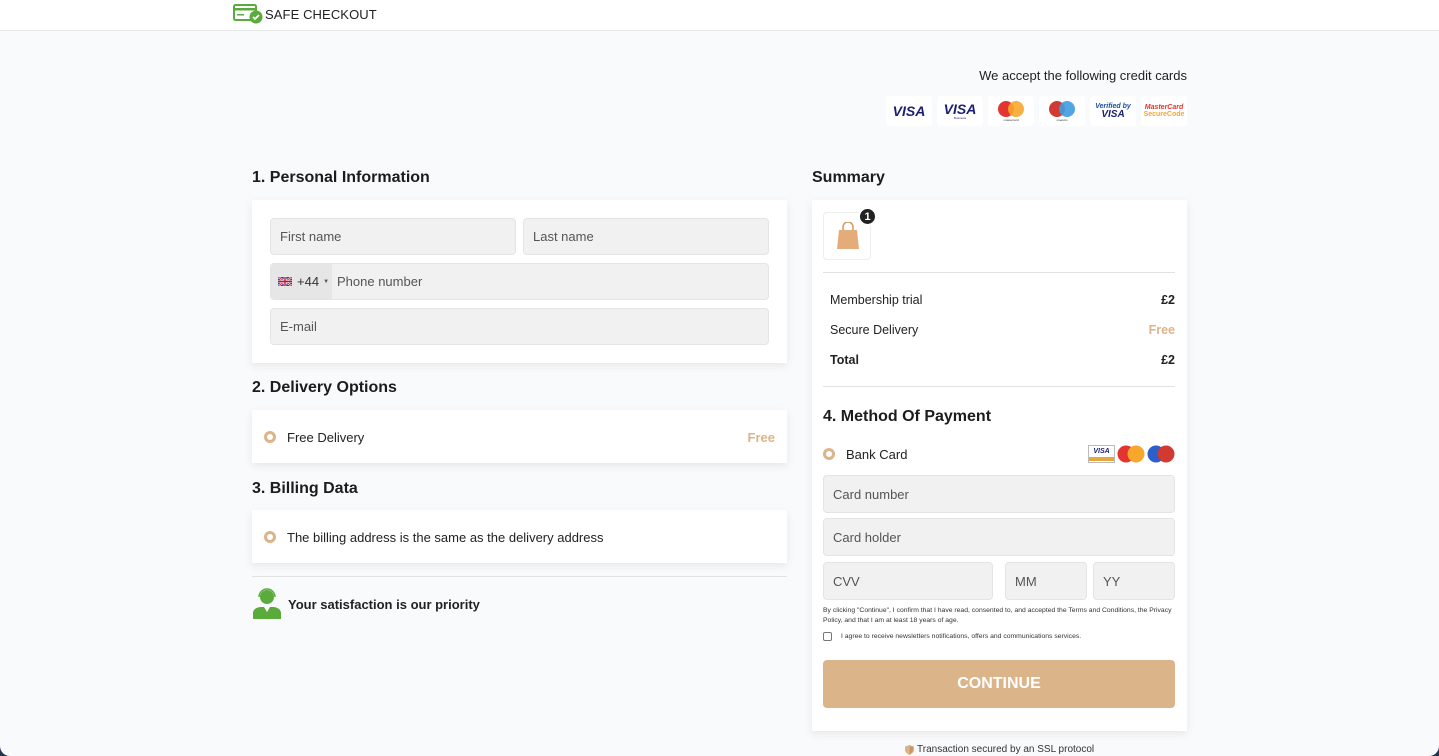 The width and height of the screenshot is (1439, 756). I want to click on cvv-input: CVV, so click(908, 581).